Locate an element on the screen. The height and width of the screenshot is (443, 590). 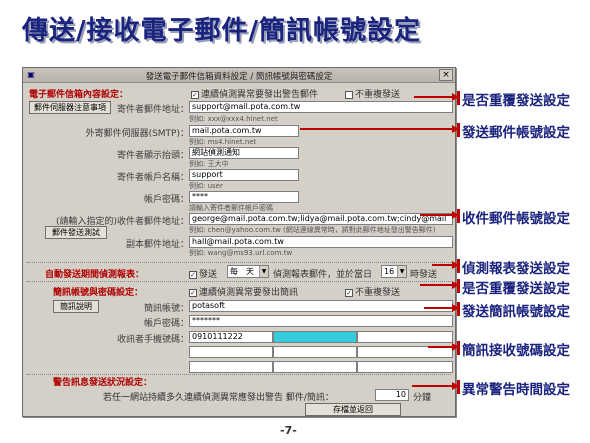
smtp-label: 外寄郵件伺服器(SMTP)： is located at coordinates (137, 134).